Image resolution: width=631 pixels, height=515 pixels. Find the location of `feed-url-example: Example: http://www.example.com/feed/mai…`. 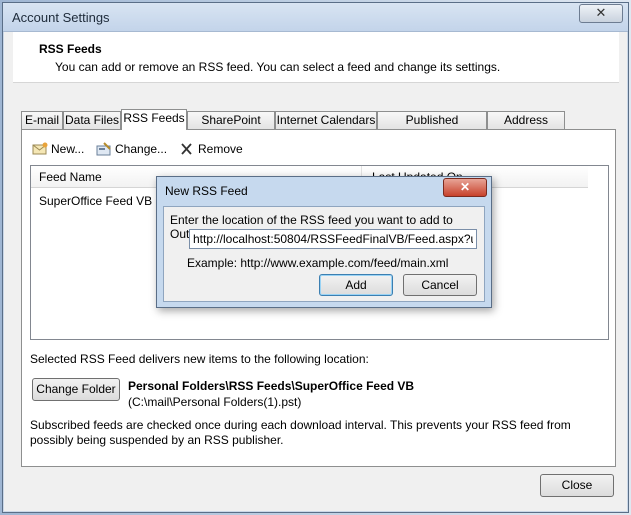

feed-url-example: Example: http://www.example.com/feed/mai… is located at coordinates (318, 263).